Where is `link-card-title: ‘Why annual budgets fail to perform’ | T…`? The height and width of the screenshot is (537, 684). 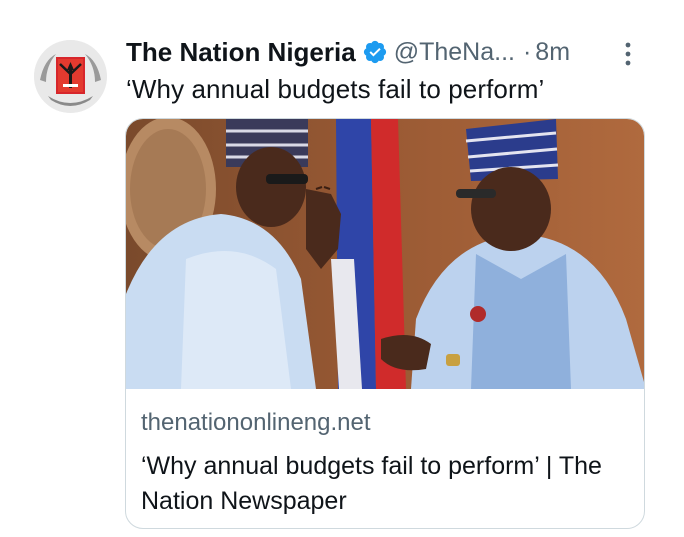 link-card-title: ‘Why annual budgets fail to perform’ | T… is located at coordinates (371, 483).